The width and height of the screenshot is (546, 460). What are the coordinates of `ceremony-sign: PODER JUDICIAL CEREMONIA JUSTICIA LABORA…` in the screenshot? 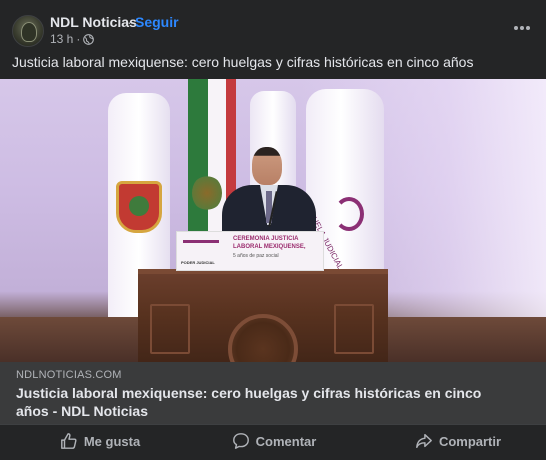 It's located at (250, 251).